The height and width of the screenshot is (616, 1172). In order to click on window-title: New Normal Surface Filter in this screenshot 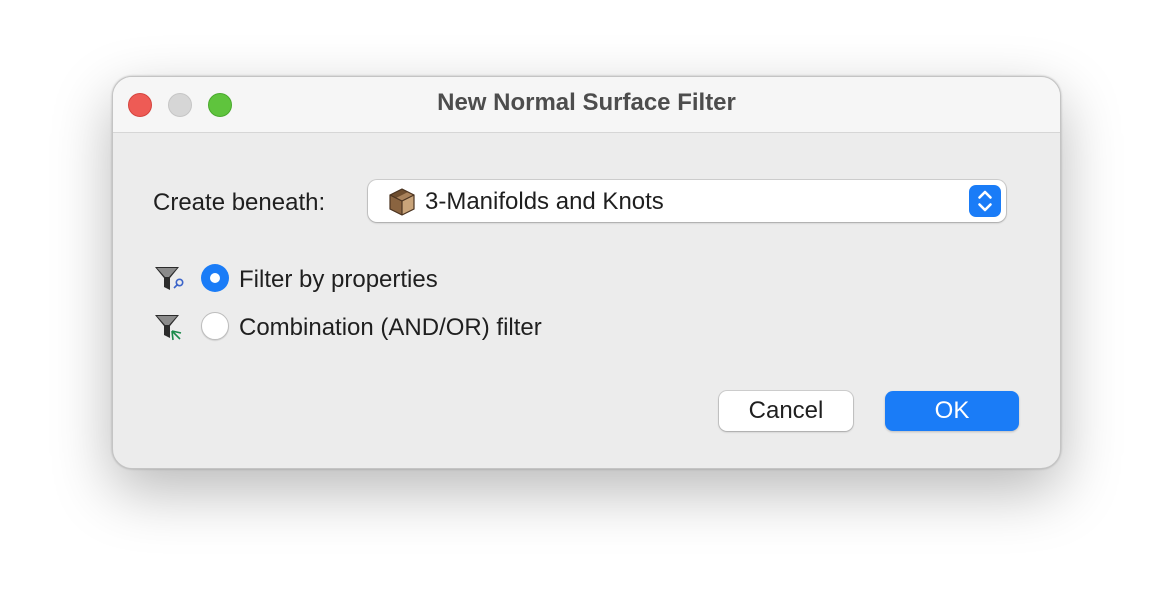, I will do `click(586, 102)`.